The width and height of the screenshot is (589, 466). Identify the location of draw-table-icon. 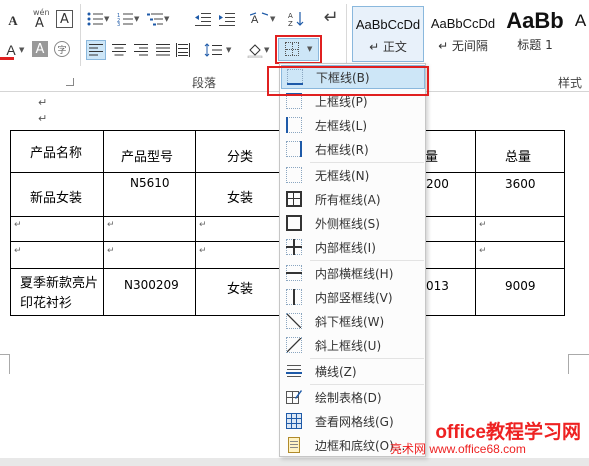
(294, 397).